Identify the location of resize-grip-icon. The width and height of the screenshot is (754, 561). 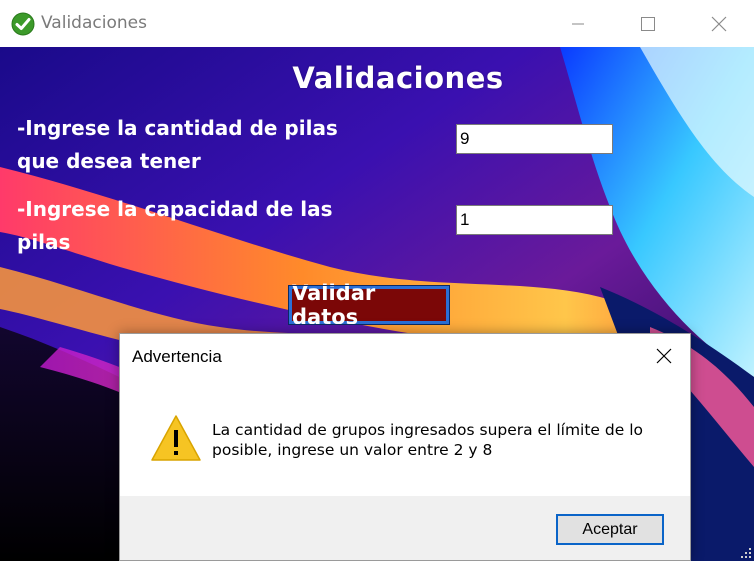
(745, 552).